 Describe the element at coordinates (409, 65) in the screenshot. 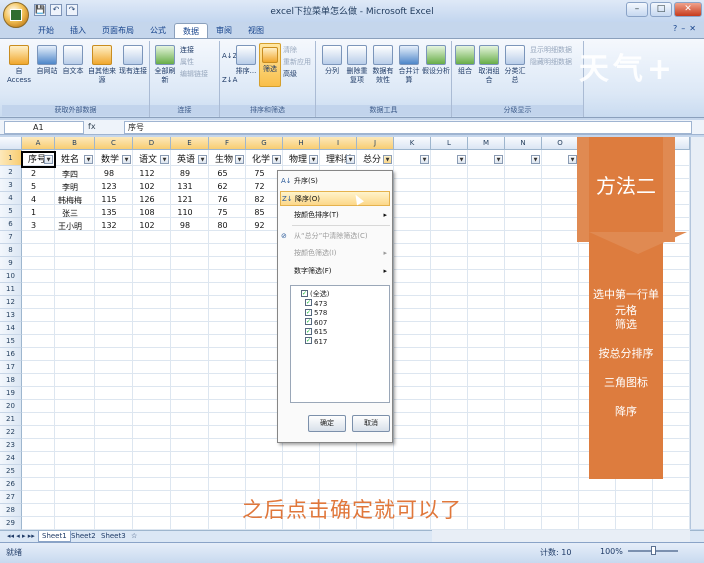

I see `consolidate-button: 合并计算` at that location.